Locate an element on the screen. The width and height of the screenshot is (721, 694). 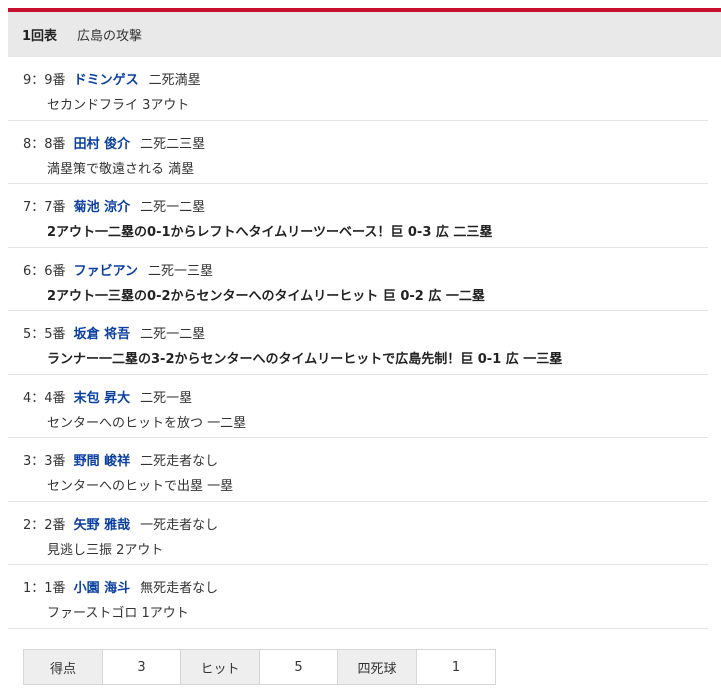
batter-sequence: 3： is located at coordinates (34, 461).